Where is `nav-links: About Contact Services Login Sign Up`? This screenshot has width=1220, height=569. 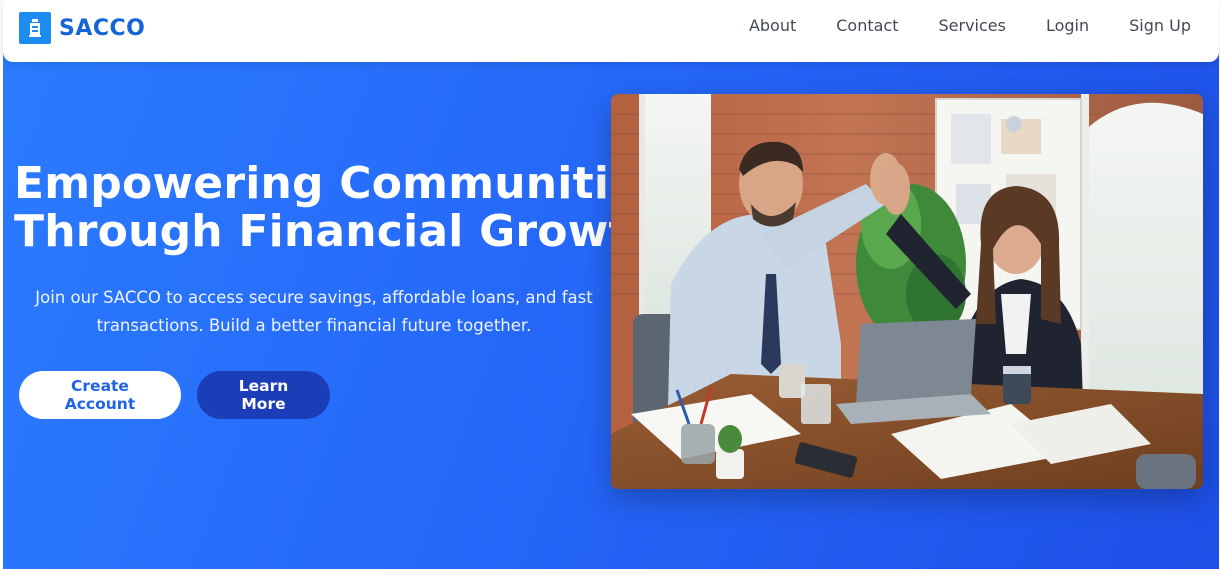 nav-links: About Contact Services Login Sign Up is located at coordinates (950, 26).